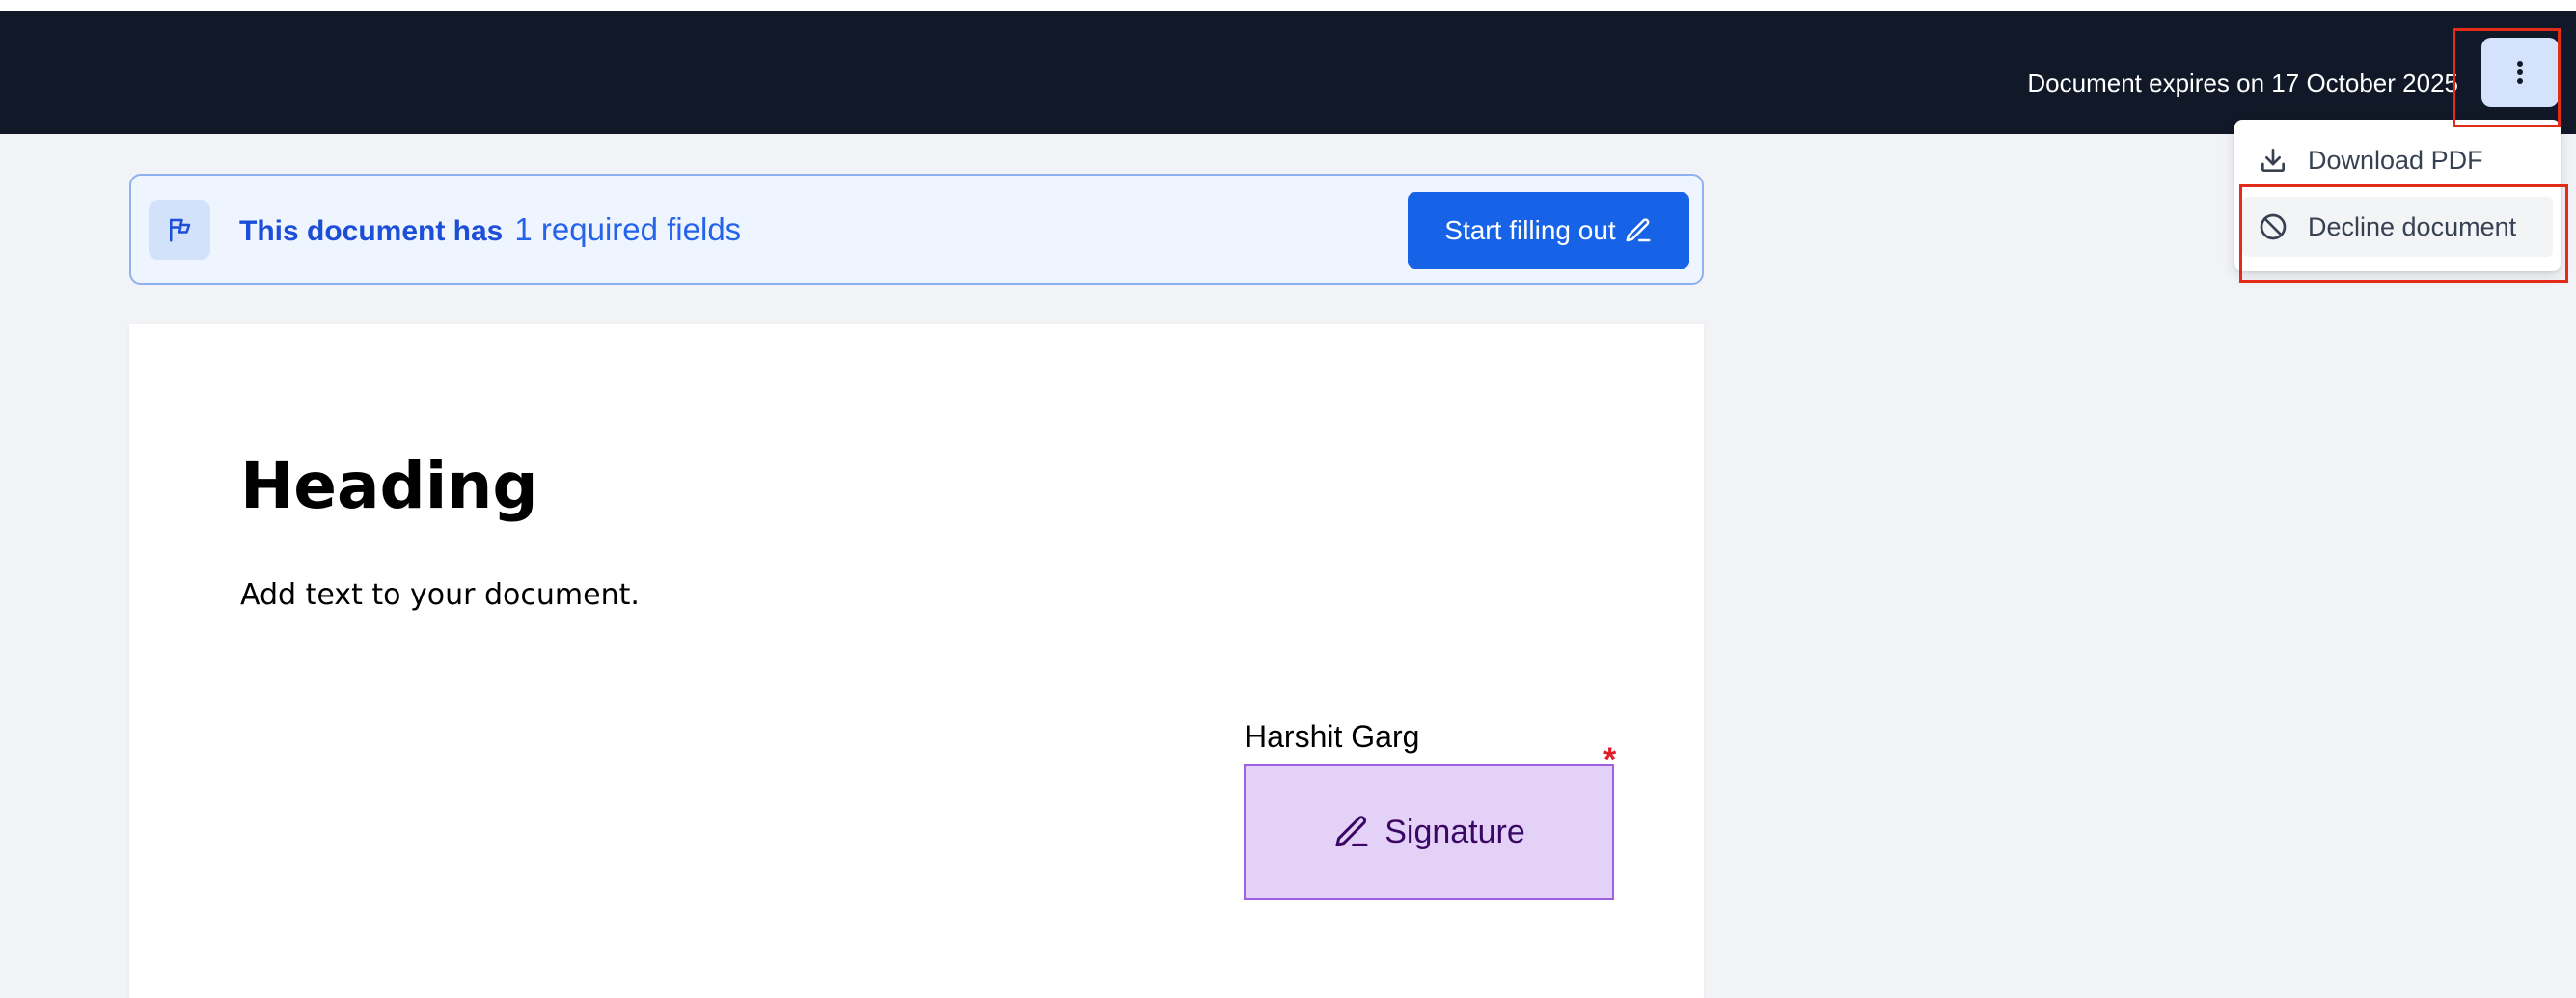 This screenshot has width=2576, height=998. I want to click on vertical-ellipsis-icon, so click(2520, 72).